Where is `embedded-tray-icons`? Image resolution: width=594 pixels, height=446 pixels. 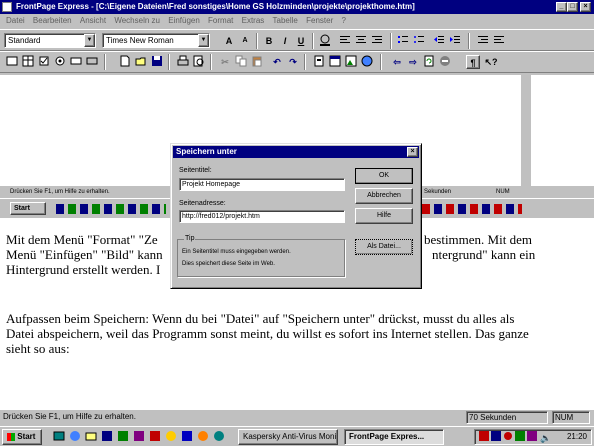 embedded-tray-icons is located at coordinates (472, 209).